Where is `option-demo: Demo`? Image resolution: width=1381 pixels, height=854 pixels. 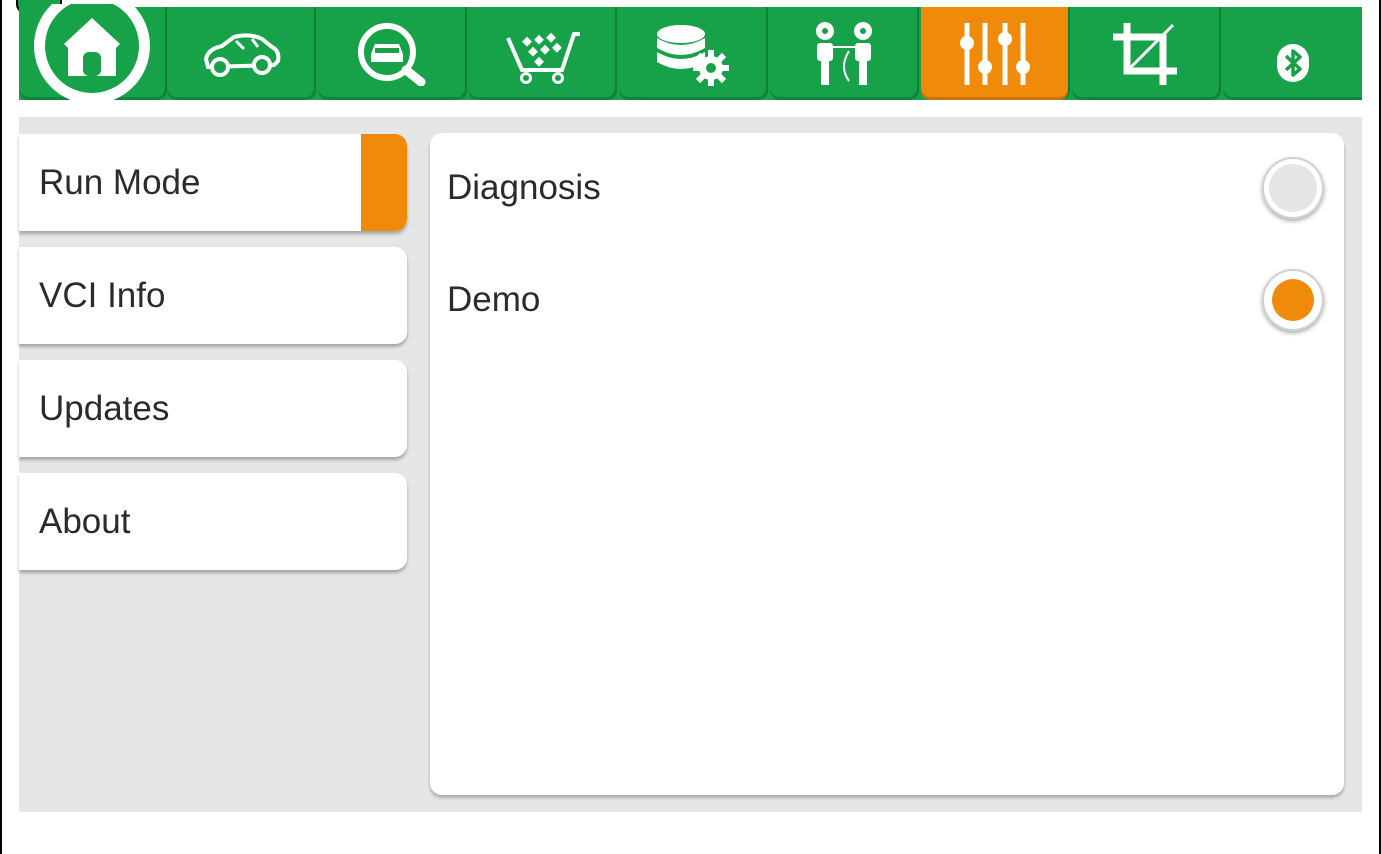
option-demo: Demo is located at coordinates (887, 300).